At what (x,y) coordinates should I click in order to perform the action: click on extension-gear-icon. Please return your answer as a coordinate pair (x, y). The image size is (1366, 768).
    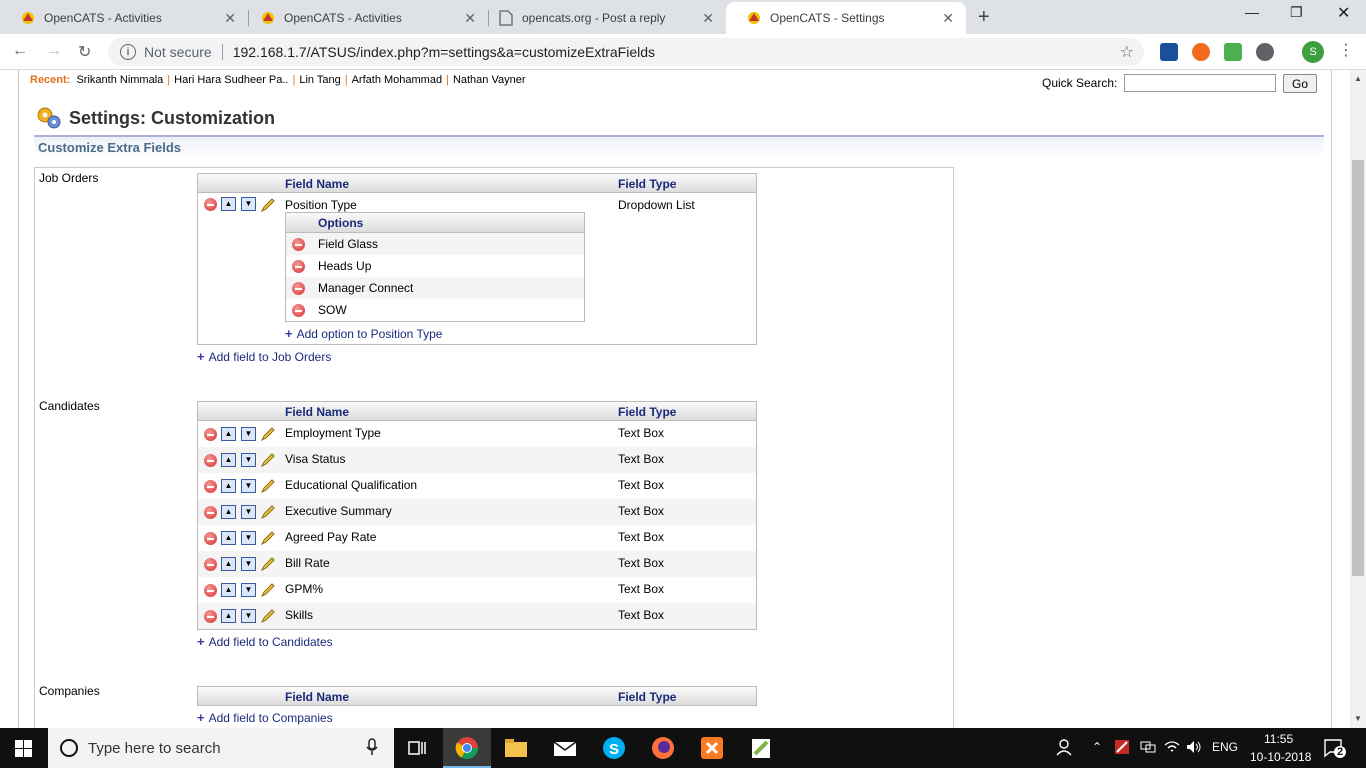
    Looking at the image, I should click on (1265, 52).